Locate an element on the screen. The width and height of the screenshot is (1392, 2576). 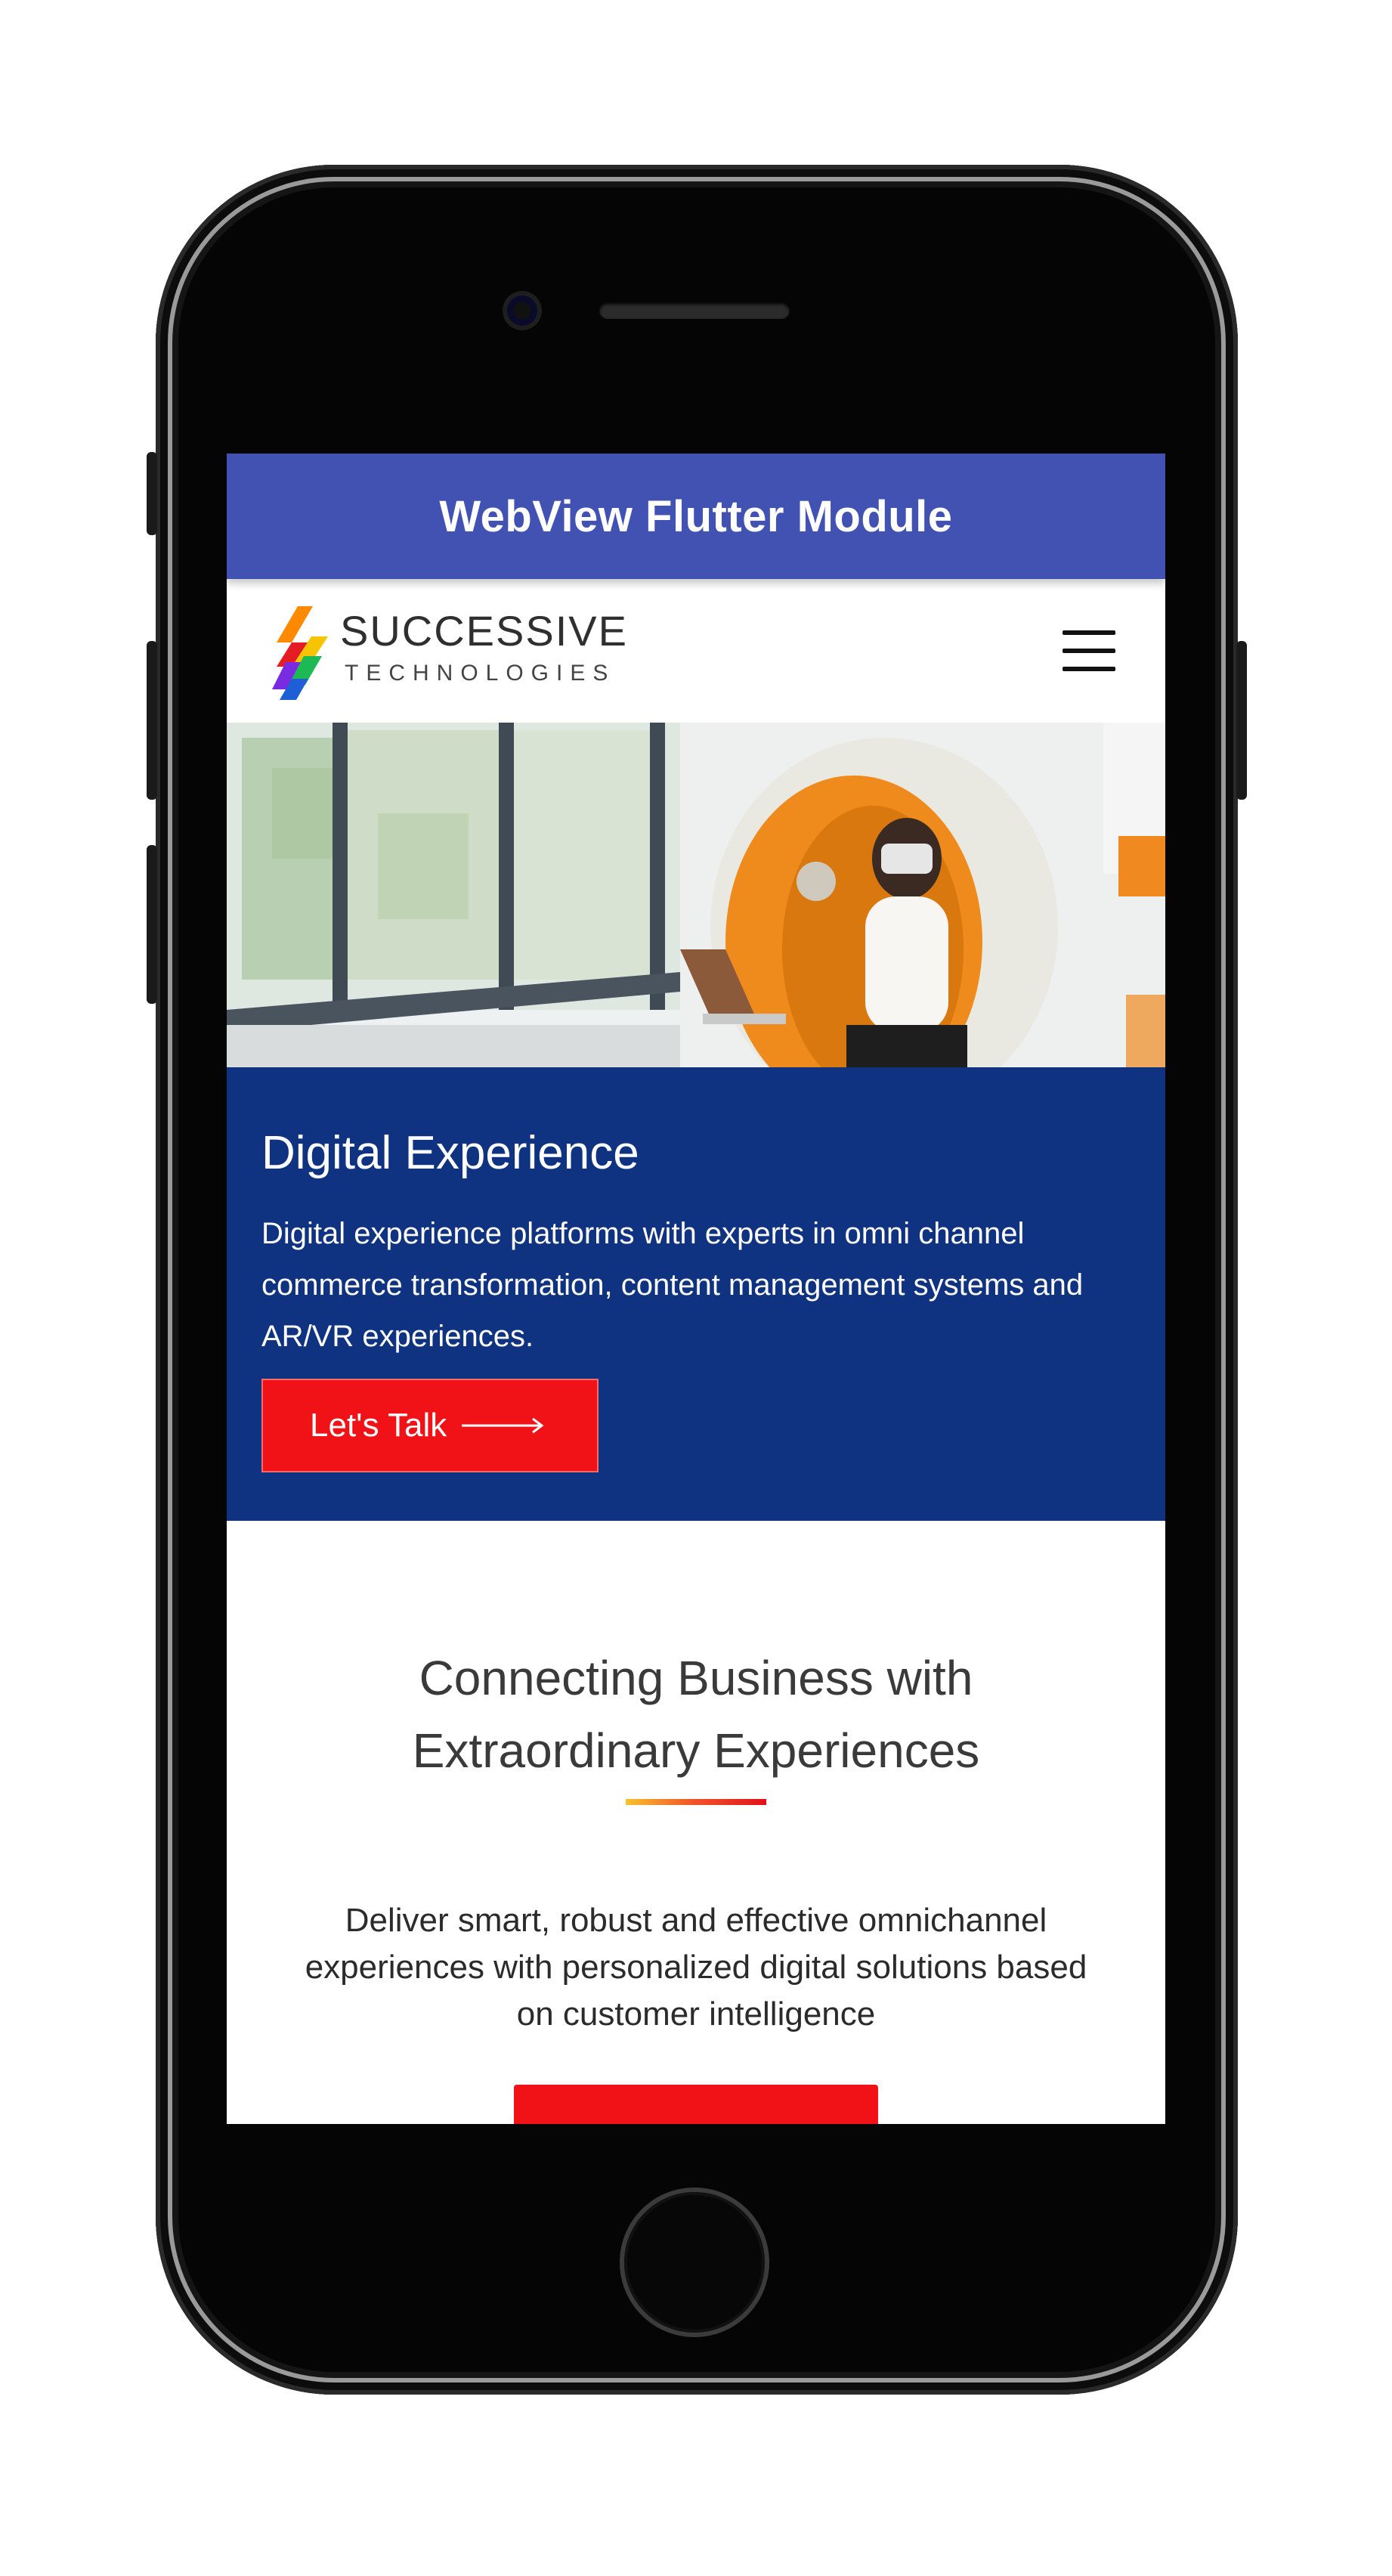
banner-title: Digital Experience is located at coordinates (450, 1153).